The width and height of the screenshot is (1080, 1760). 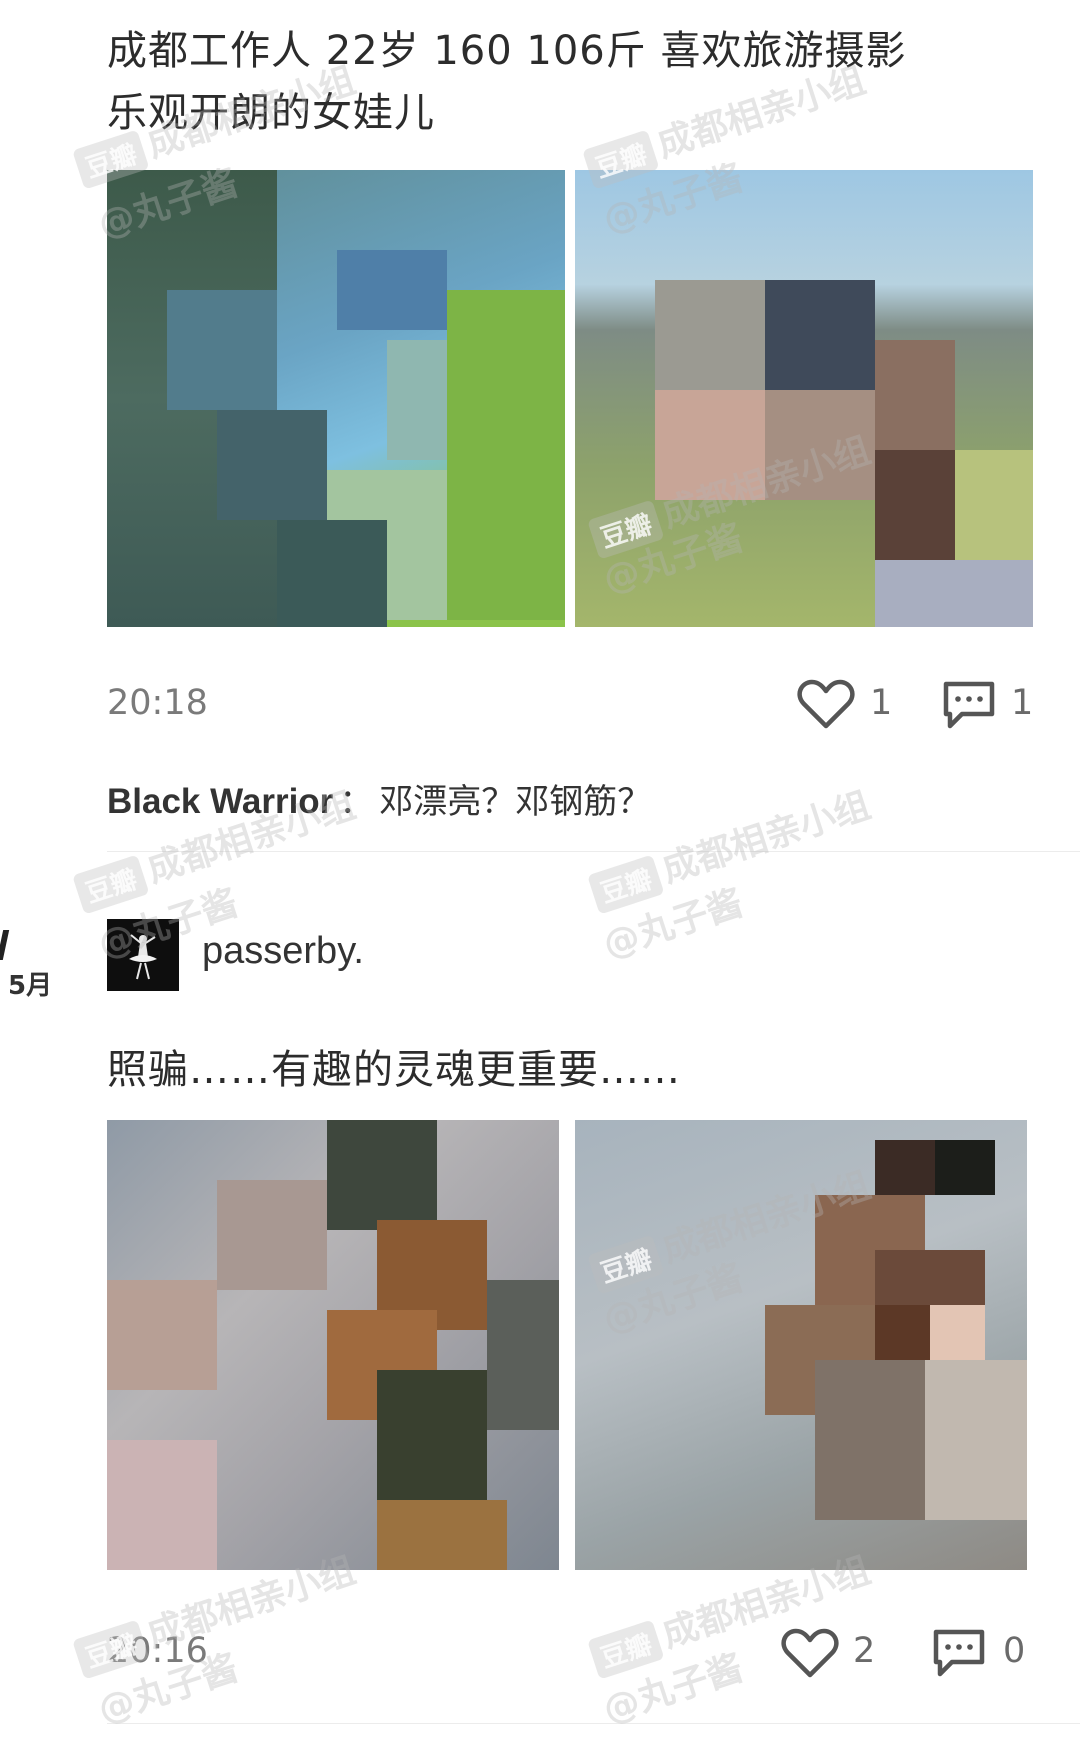 I want to click on post-text-line2: 乐观开朗的女娃儿, so click(x=271, y=113).